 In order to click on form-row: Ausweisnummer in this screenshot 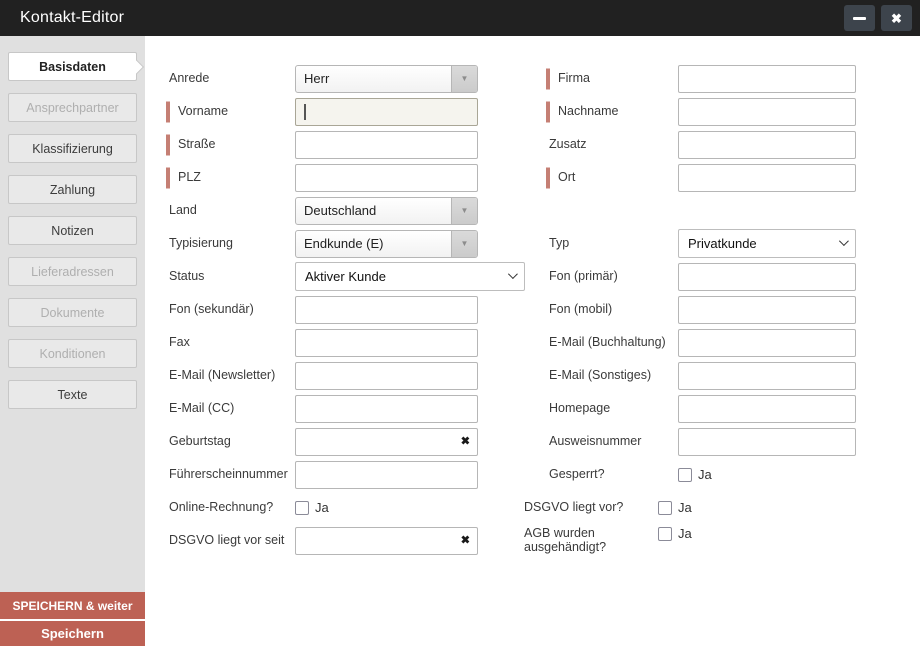, I will do `click(732, 441)`.